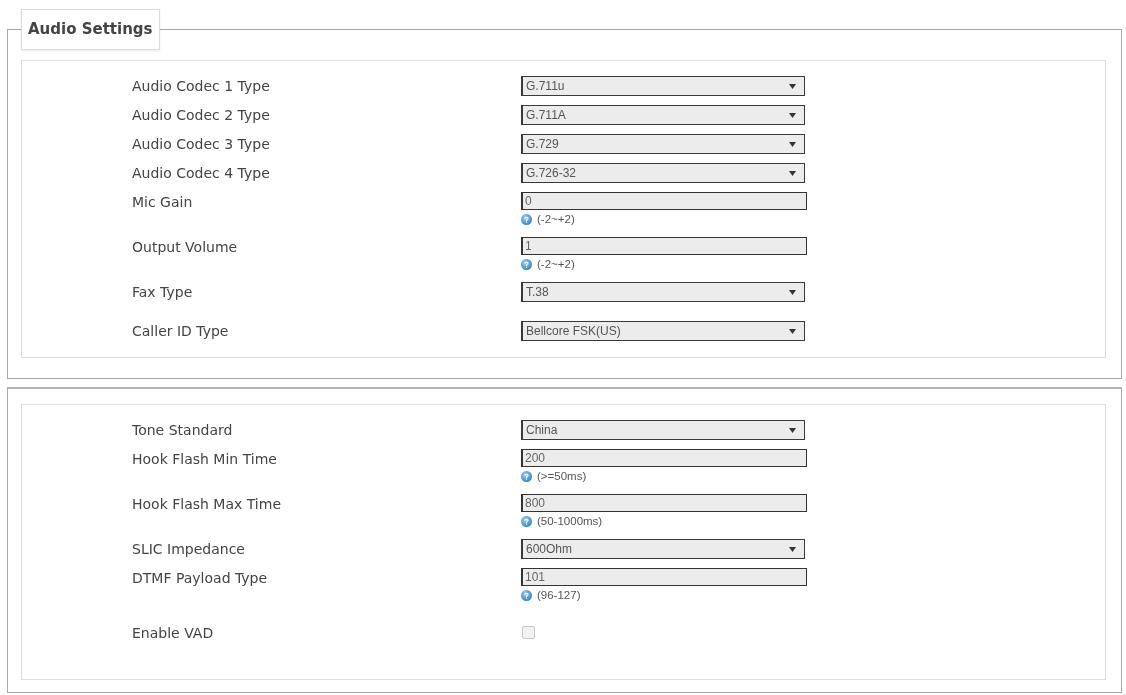 This screenshot has width=1126, height=695. Describe the element at coordinates (664, 503) in the screenshot. I see `input-field: 800` at that location.